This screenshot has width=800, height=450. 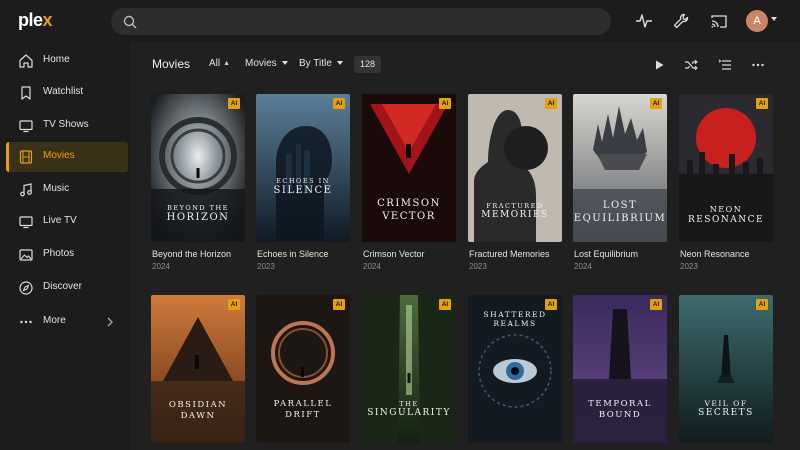 I want to click on plex-logo: plex, so click(x=35, y=20).